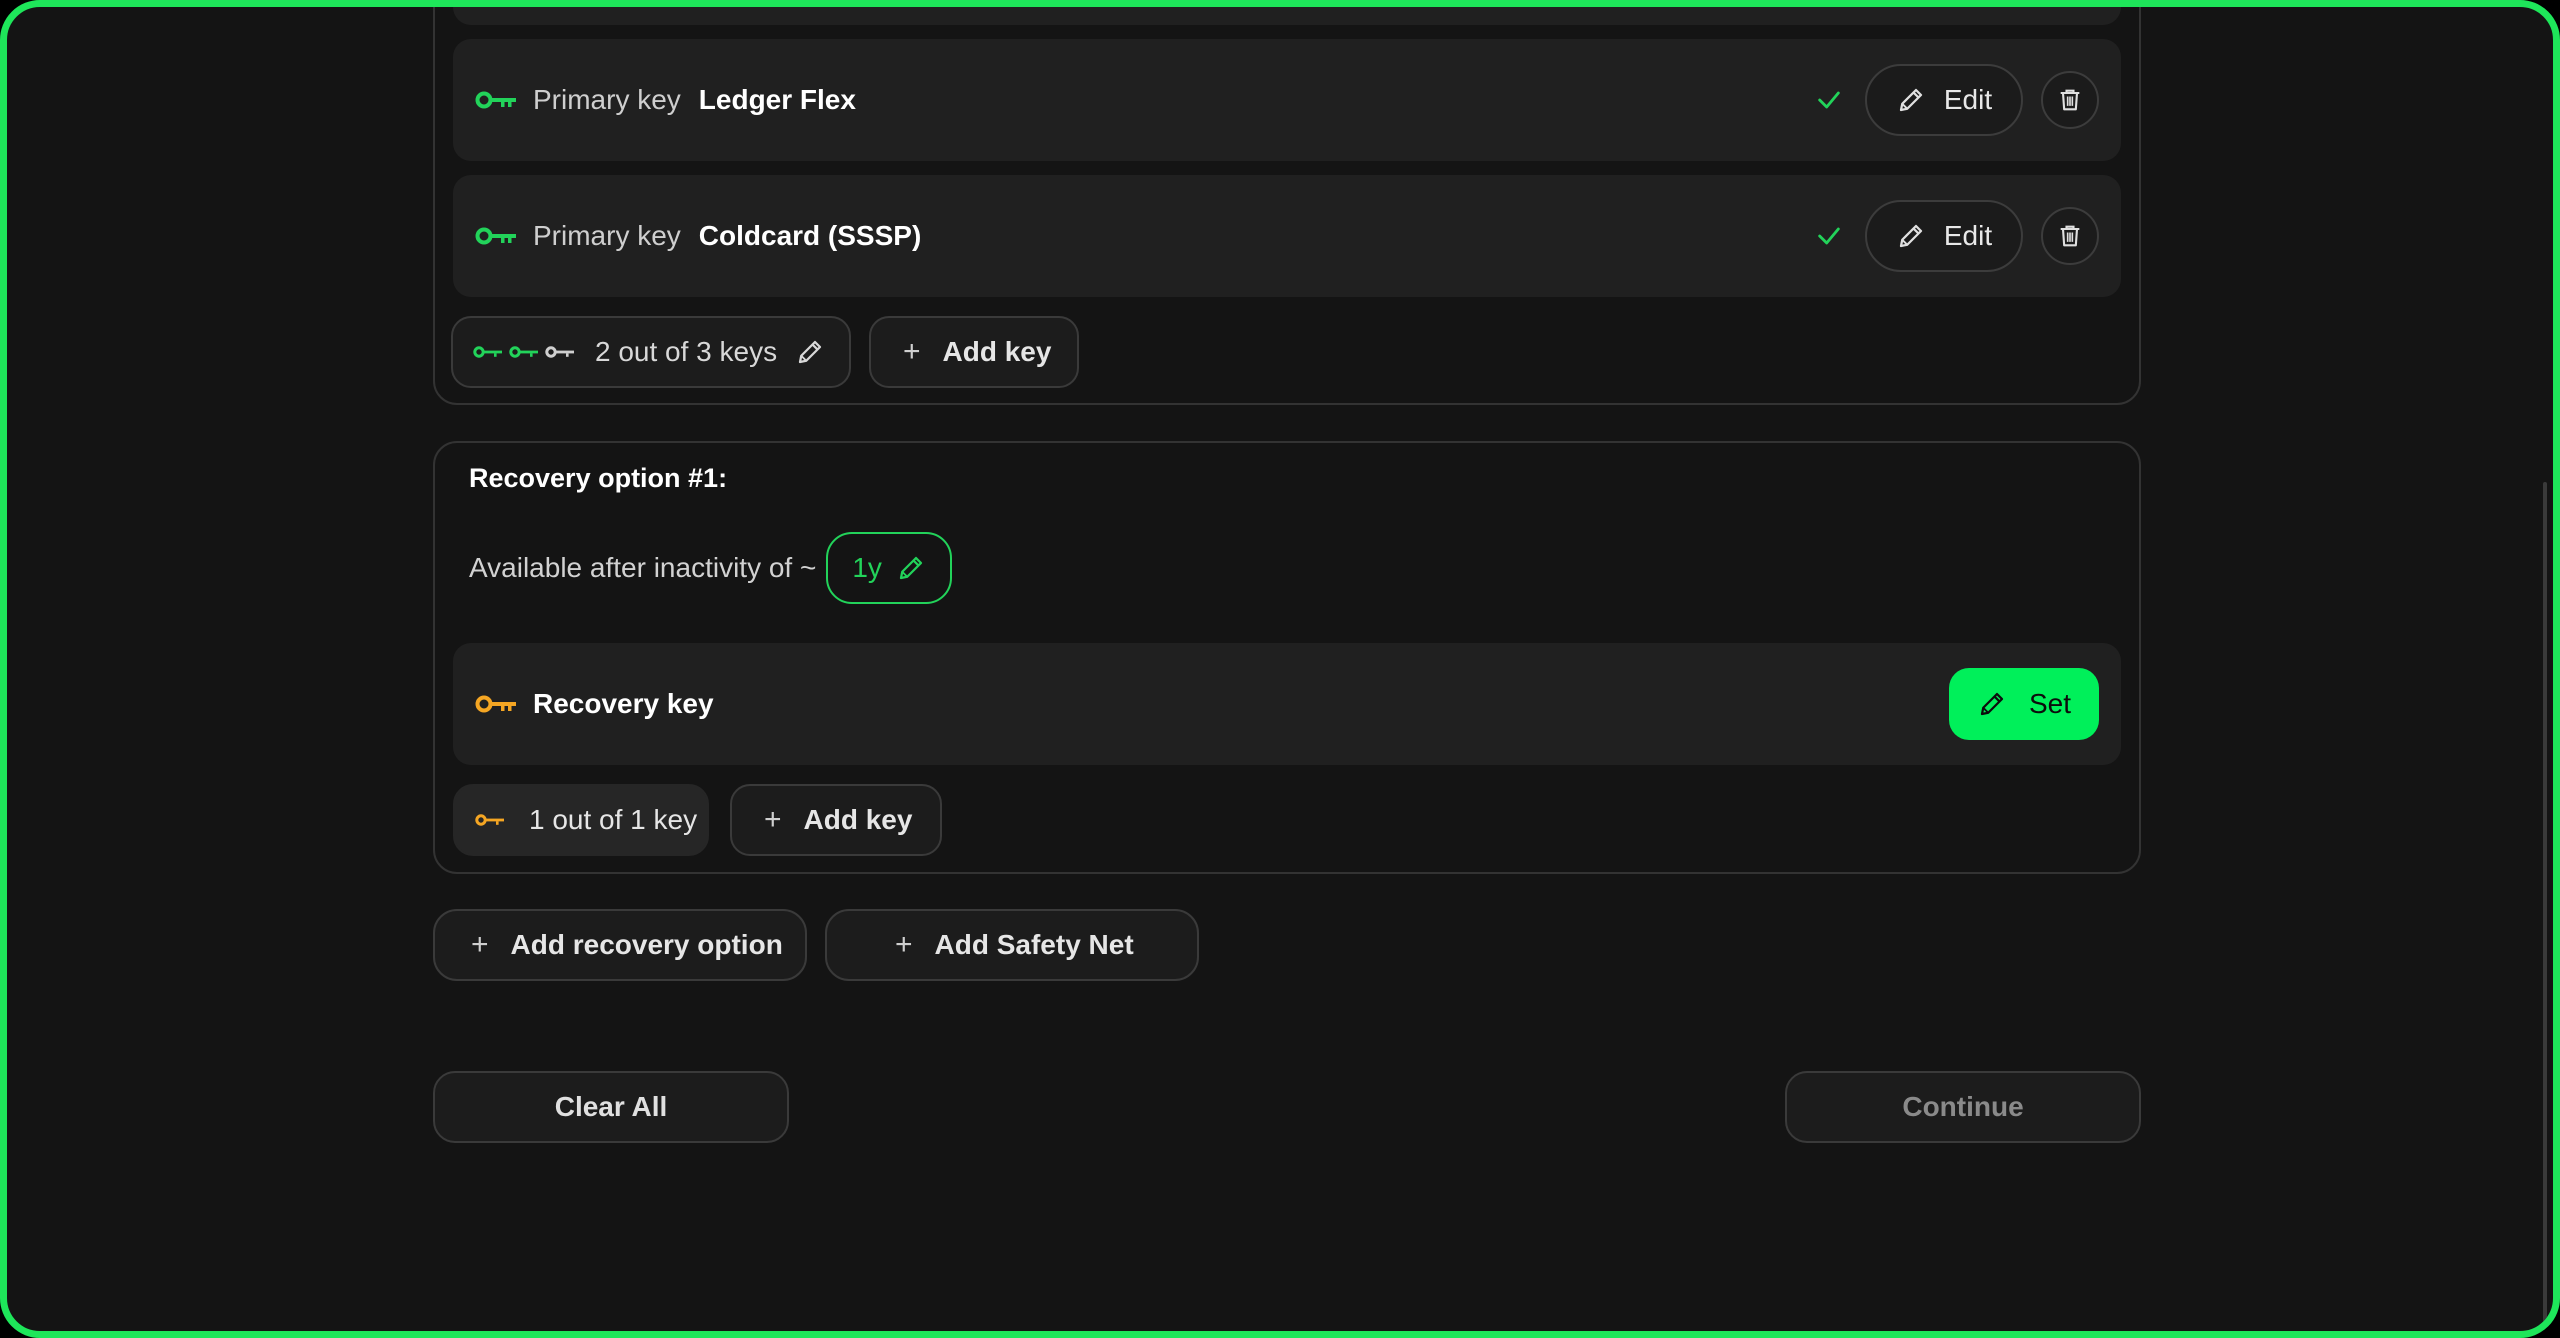  I want to click on add-key-button: + Add key, so click(974, 352).